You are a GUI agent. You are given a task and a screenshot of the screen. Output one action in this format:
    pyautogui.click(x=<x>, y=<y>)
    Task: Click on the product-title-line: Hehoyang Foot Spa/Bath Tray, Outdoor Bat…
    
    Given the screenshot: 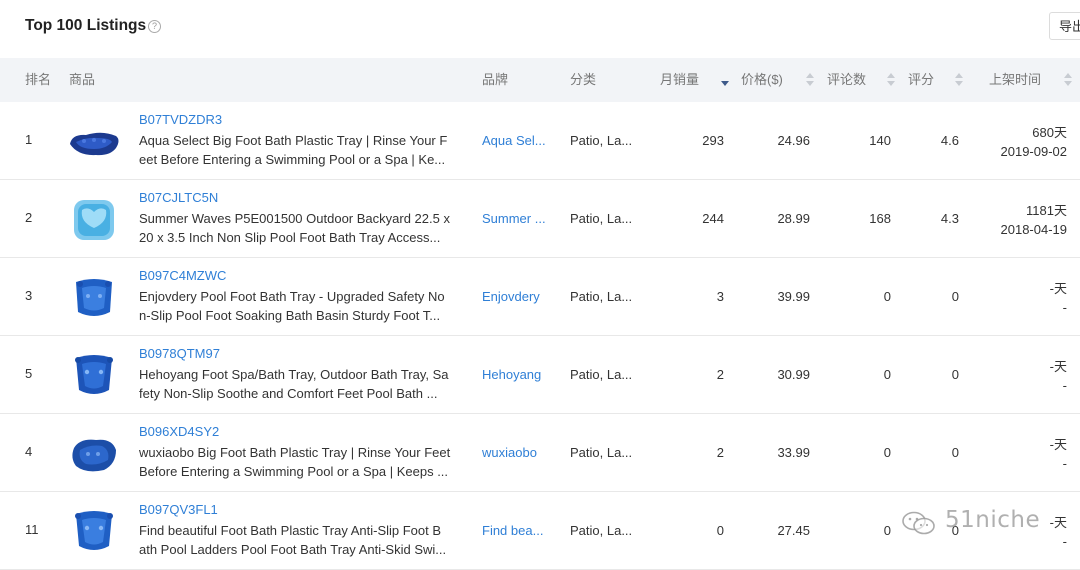 What is the action you would take?
    pyautogui.click(x=294, y=374)
    